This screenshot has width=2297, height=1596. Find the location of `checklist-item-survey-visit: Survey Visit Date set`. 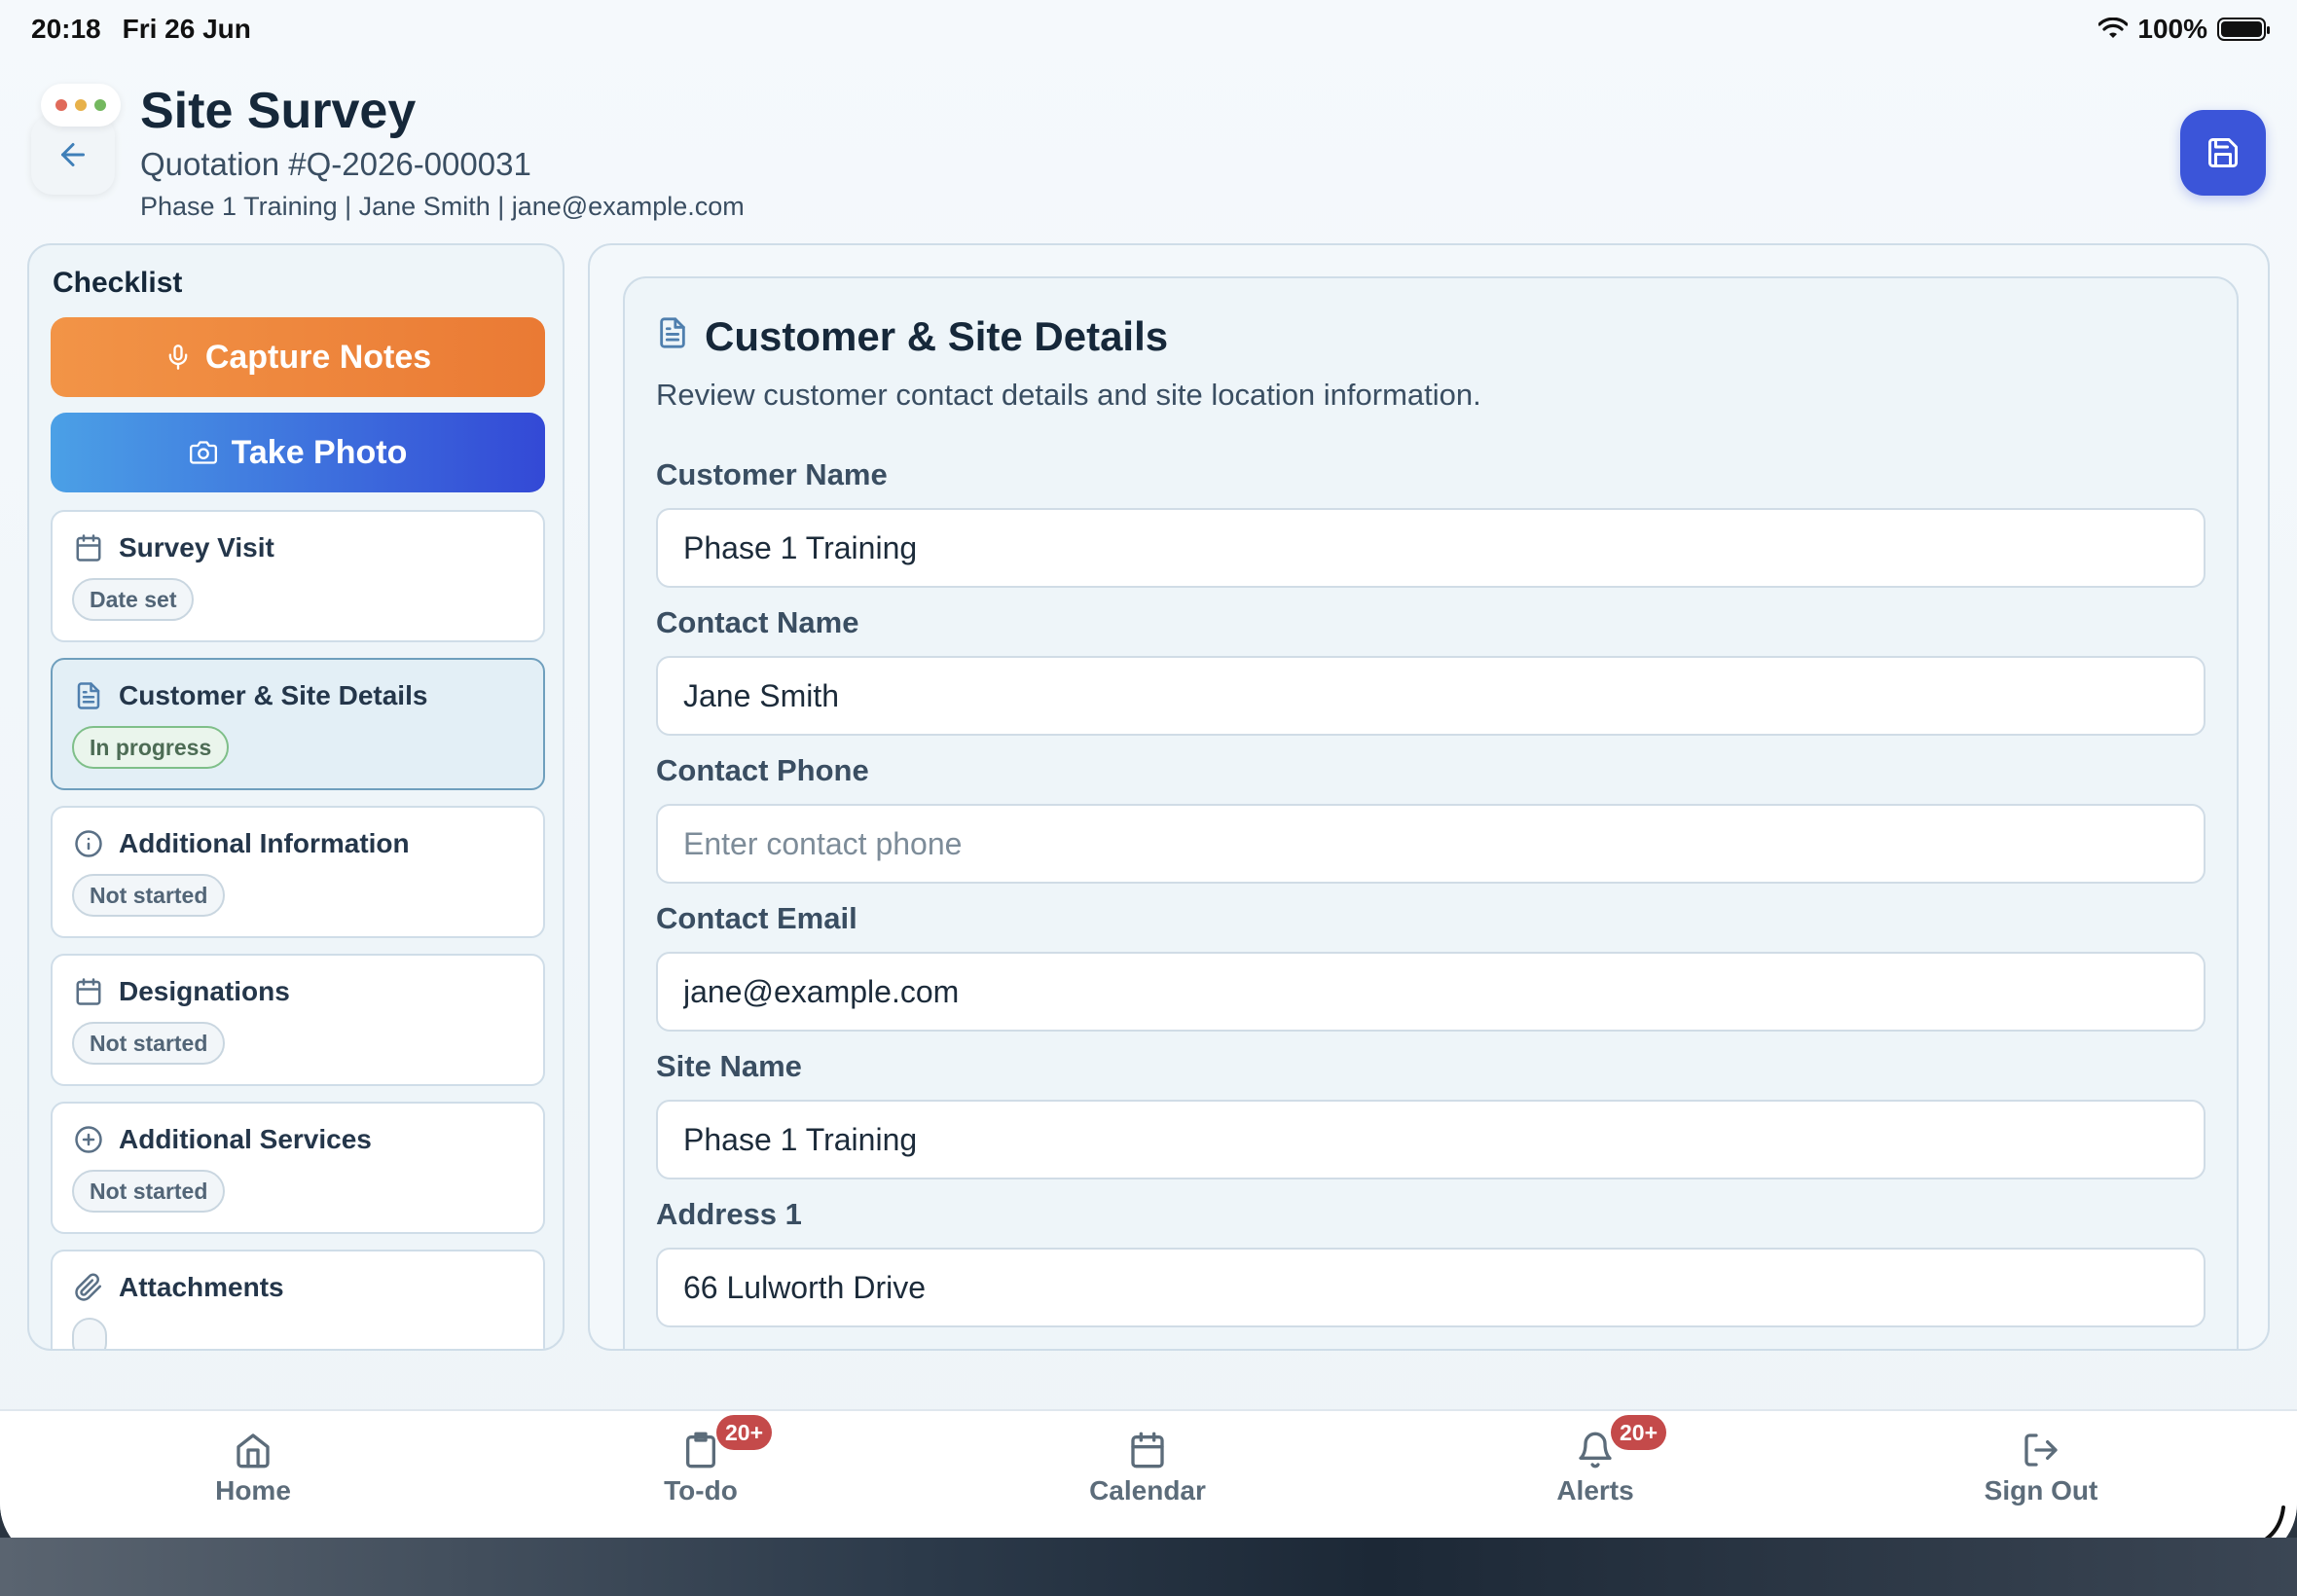

checklist-item-survey-visit: Survey Visit Date set is located at coordinates (298, 576).